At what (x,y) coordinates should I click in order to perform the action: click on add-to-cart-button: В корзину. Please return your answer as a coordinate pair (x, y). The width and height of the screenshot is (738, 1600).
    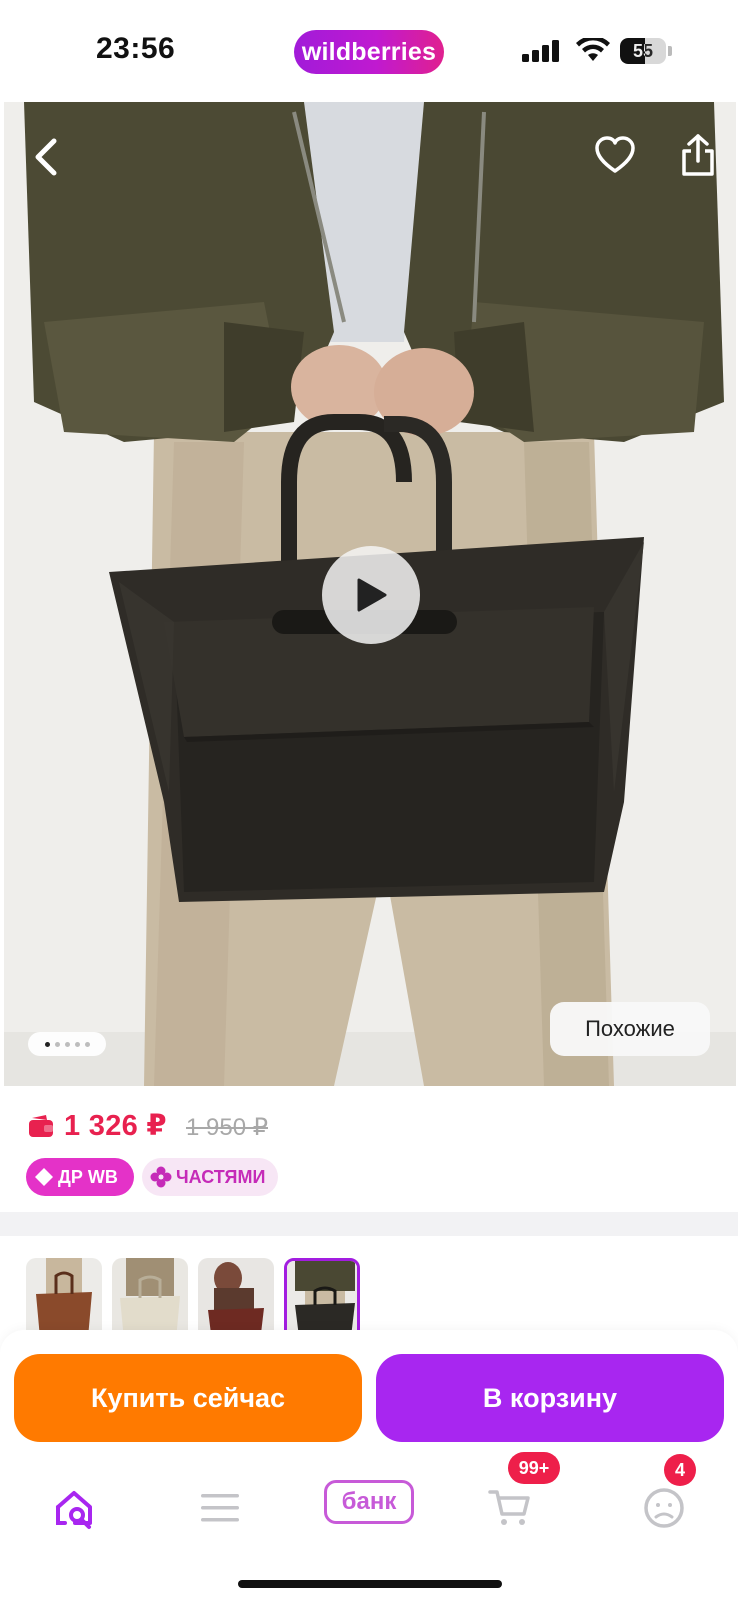
    Looking at the image, I should click on (550, 1398).